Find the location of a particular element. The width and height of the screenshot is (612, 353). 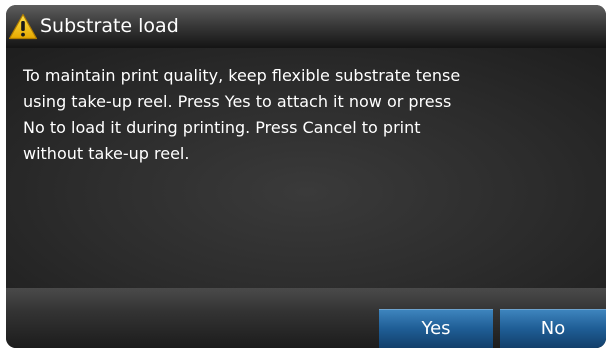

no-button: No is located at coordinates (553, 328).